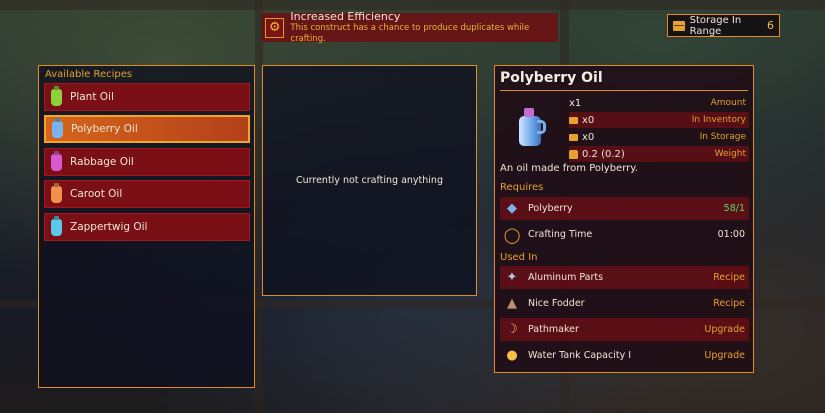 The height and width of the screenshot is (413, 825). I want to click on aluminum-parts-icon: ✦, so click(512, 277).